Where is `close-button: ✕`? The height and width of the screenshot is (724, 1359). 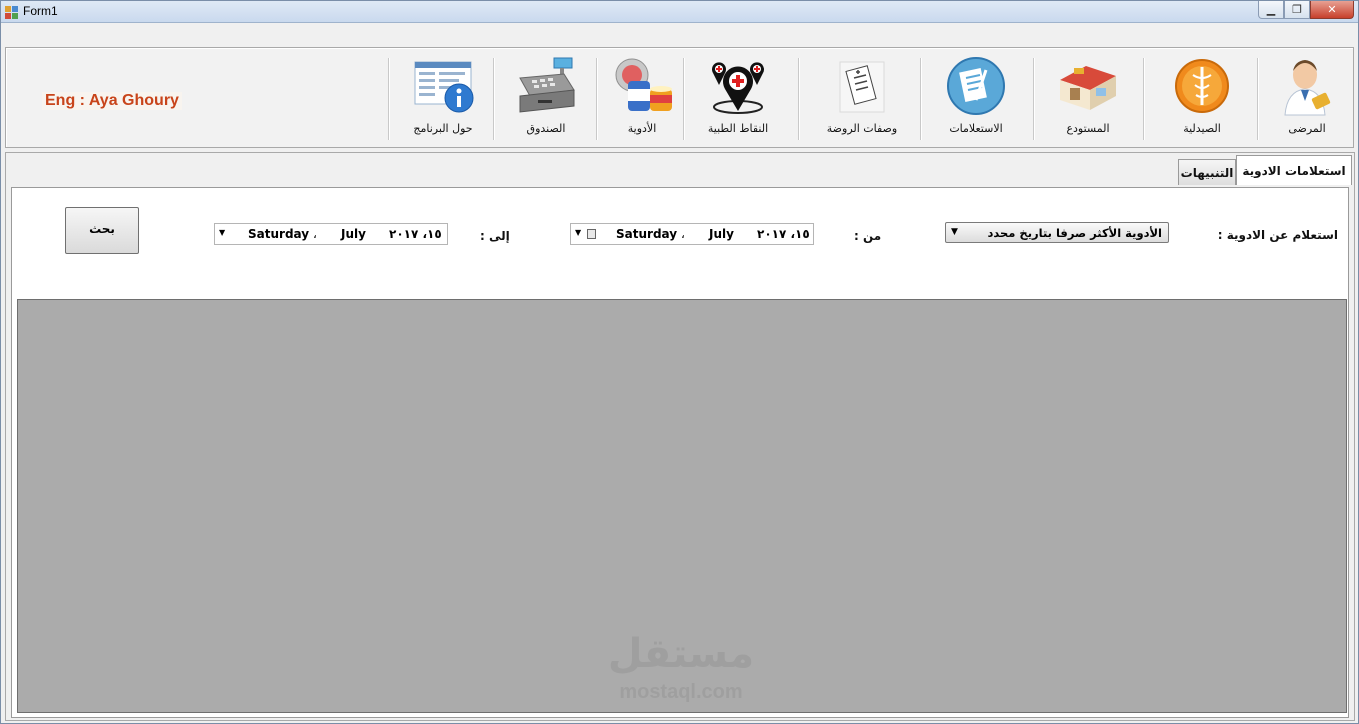
close-button: ✕ is located at coordinates (1332, 10).